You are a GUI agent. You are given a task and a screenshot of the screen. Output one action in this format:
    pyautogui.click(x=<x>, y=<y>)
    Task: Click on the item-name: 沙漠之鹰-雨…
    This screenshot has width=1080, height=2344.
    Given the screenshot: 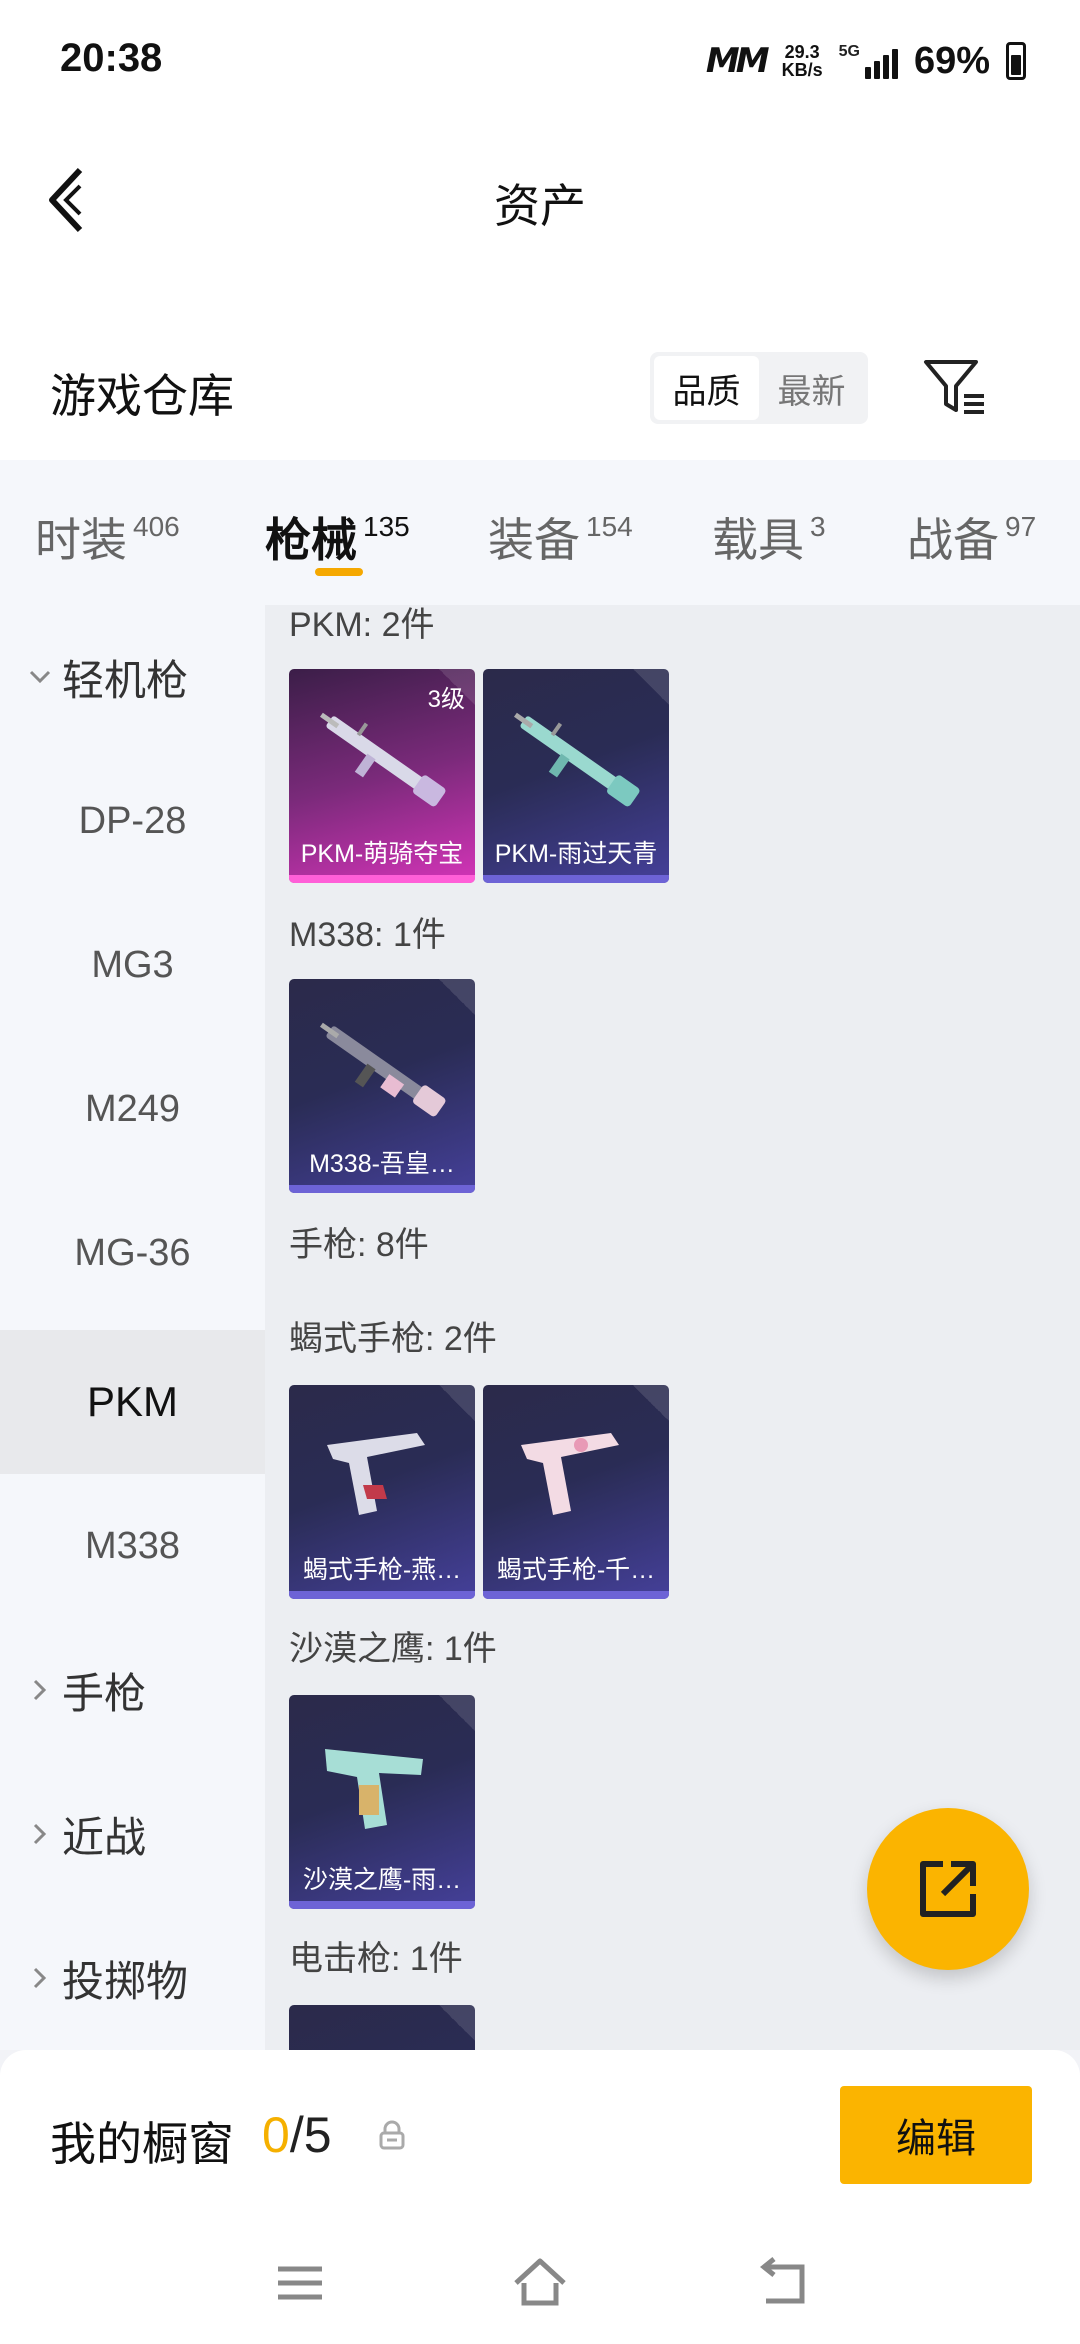 What is the action you would take?
    pyautogui.click(x=382, y=1880)
    